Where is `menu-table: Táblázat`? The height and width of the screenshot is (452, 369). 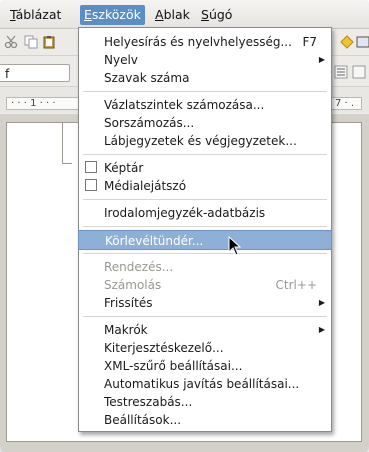 menu-table: Táblázat is located at coordinates (35, 15).